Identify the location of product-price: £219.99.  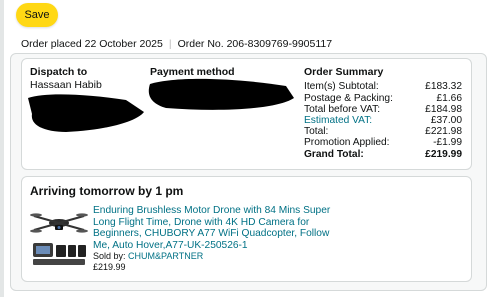
(109, 267).